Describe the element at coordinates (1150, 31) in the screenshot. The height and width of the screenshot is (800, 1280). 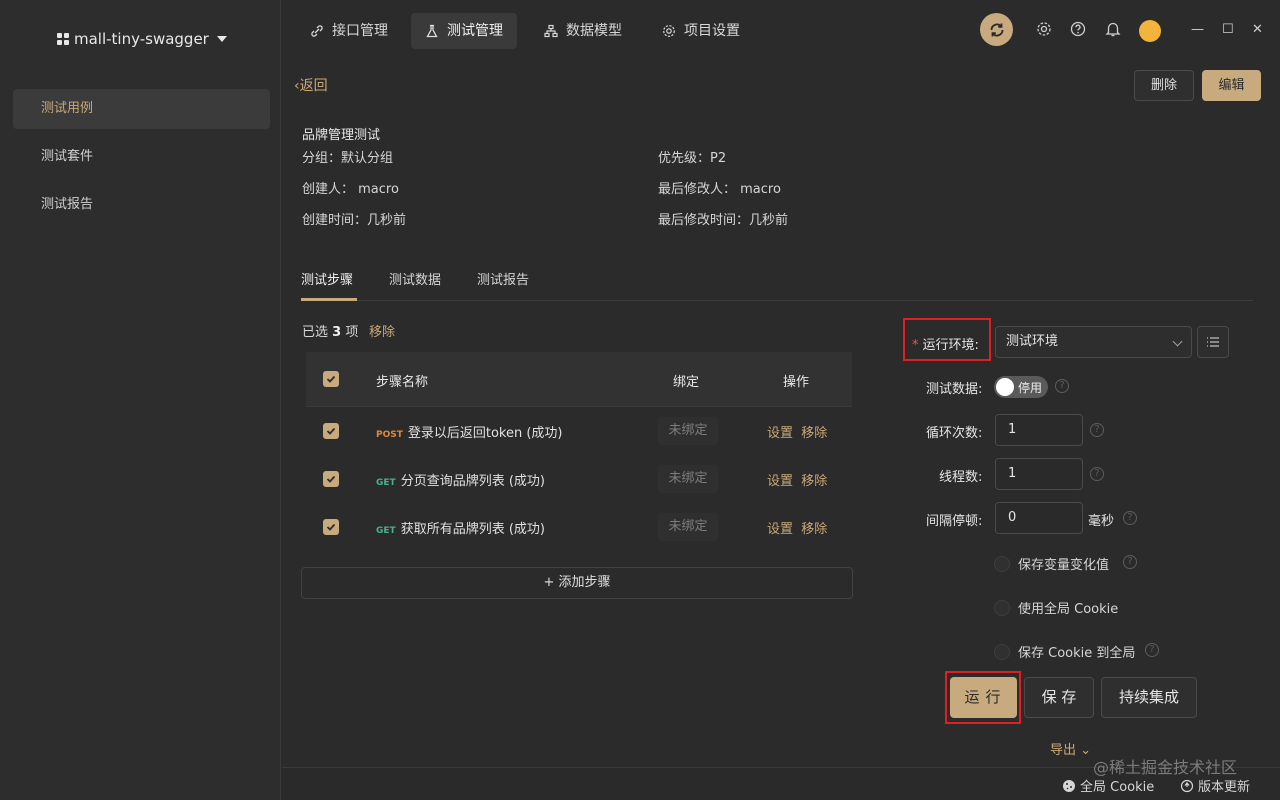
I see `avatar` at that location.